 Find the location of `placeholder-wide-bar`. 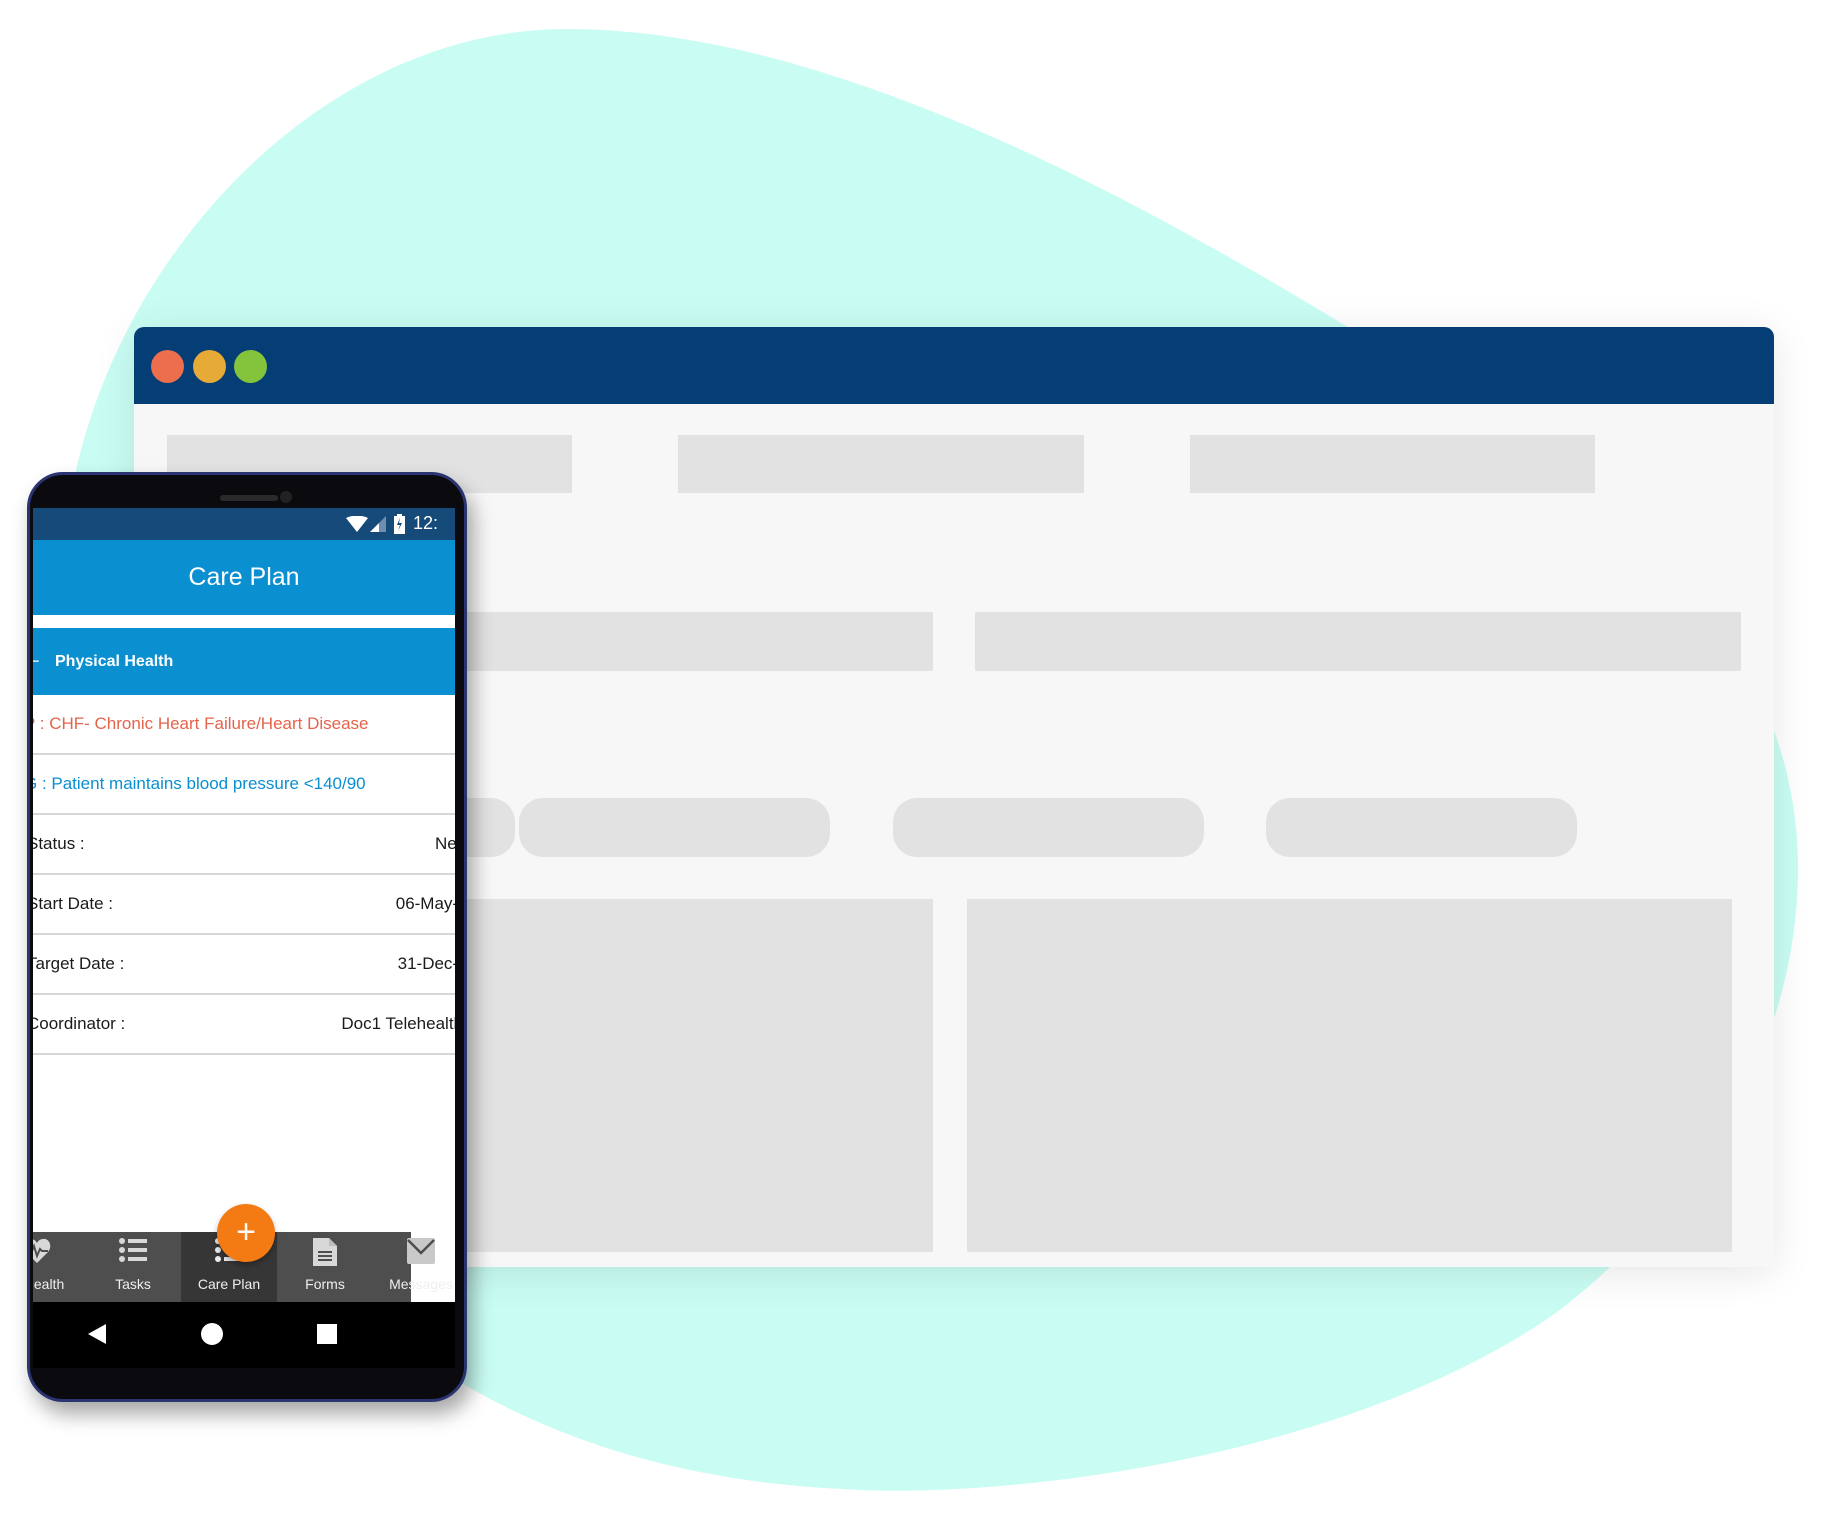

placeholder-wide-bar is located at coordinates (1358, 641).